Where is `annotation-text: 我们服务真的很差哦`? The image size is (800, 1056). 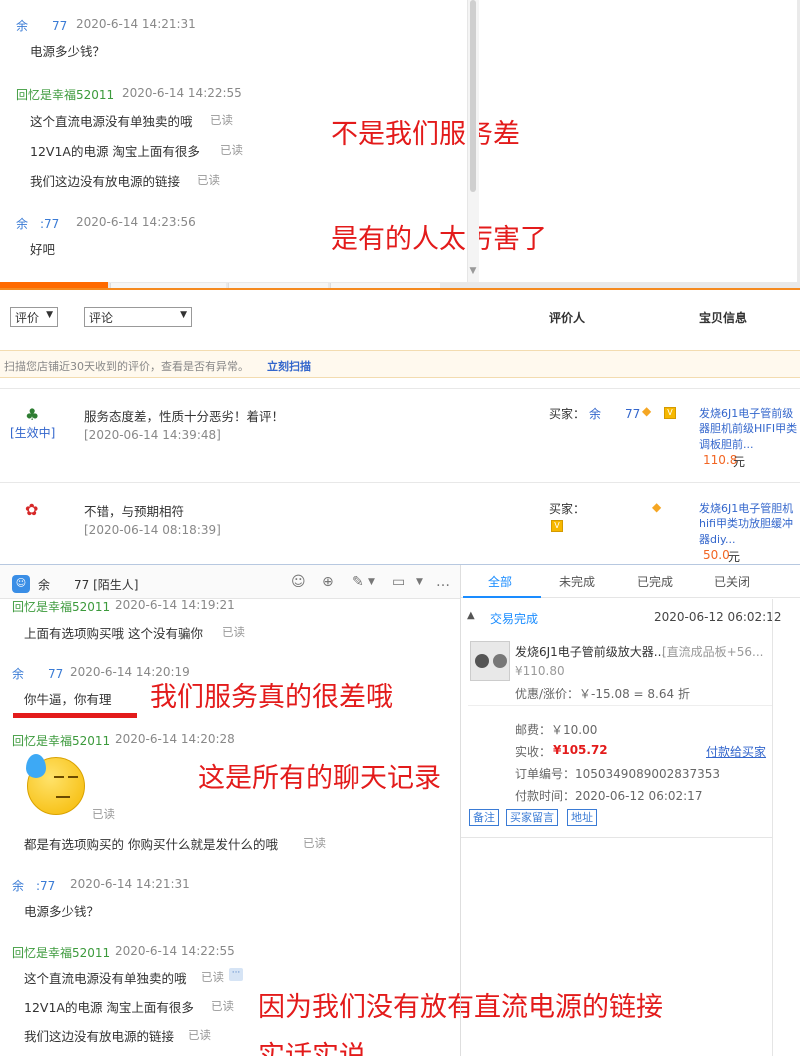 annotation-text: 我们服务真的很差哦 is located at coordinates (271, 697).